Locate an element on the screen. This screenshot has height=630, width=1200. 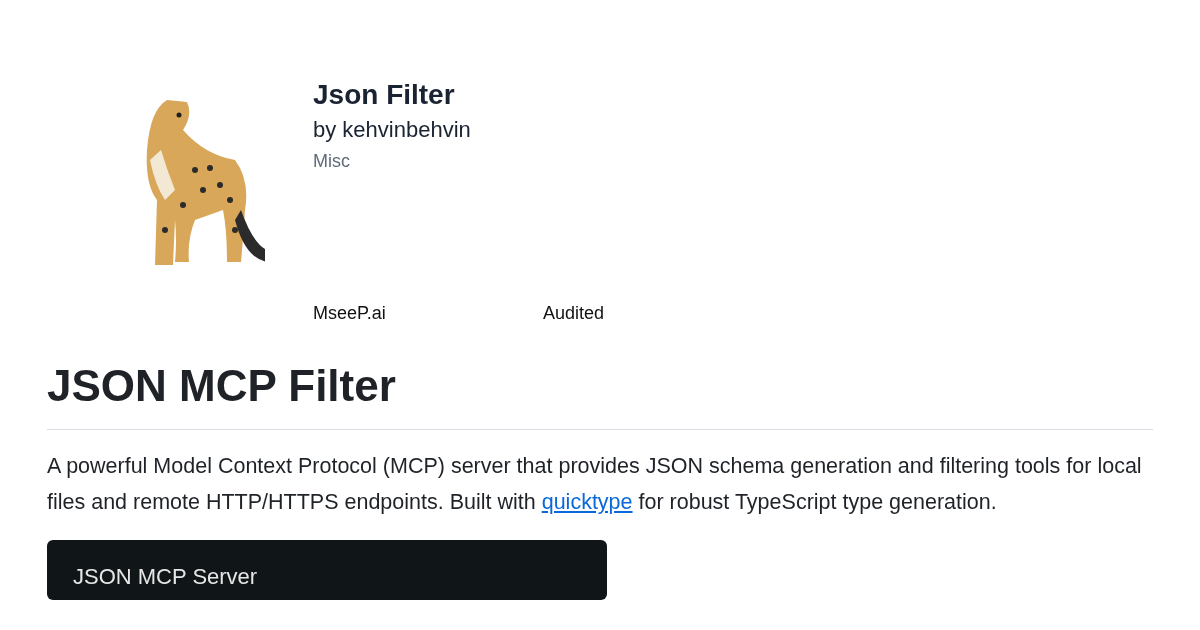
author-name: by kehvinbehvin is located at coordinates (392, 130).